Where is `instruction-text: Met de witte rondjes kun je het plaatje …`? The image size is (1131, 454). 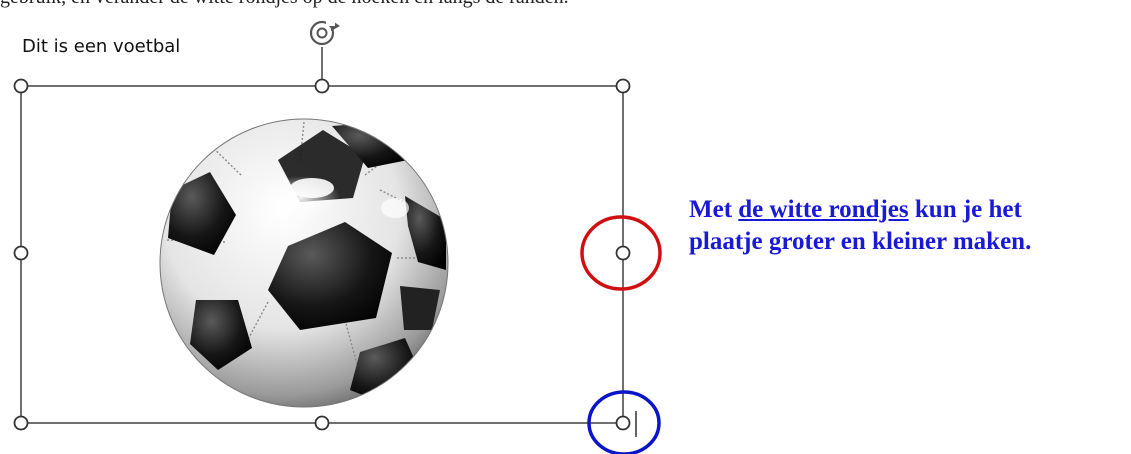
instruction-text: Met de witte rondjes kun je het plaatje … is located at coordinates (909, 226).